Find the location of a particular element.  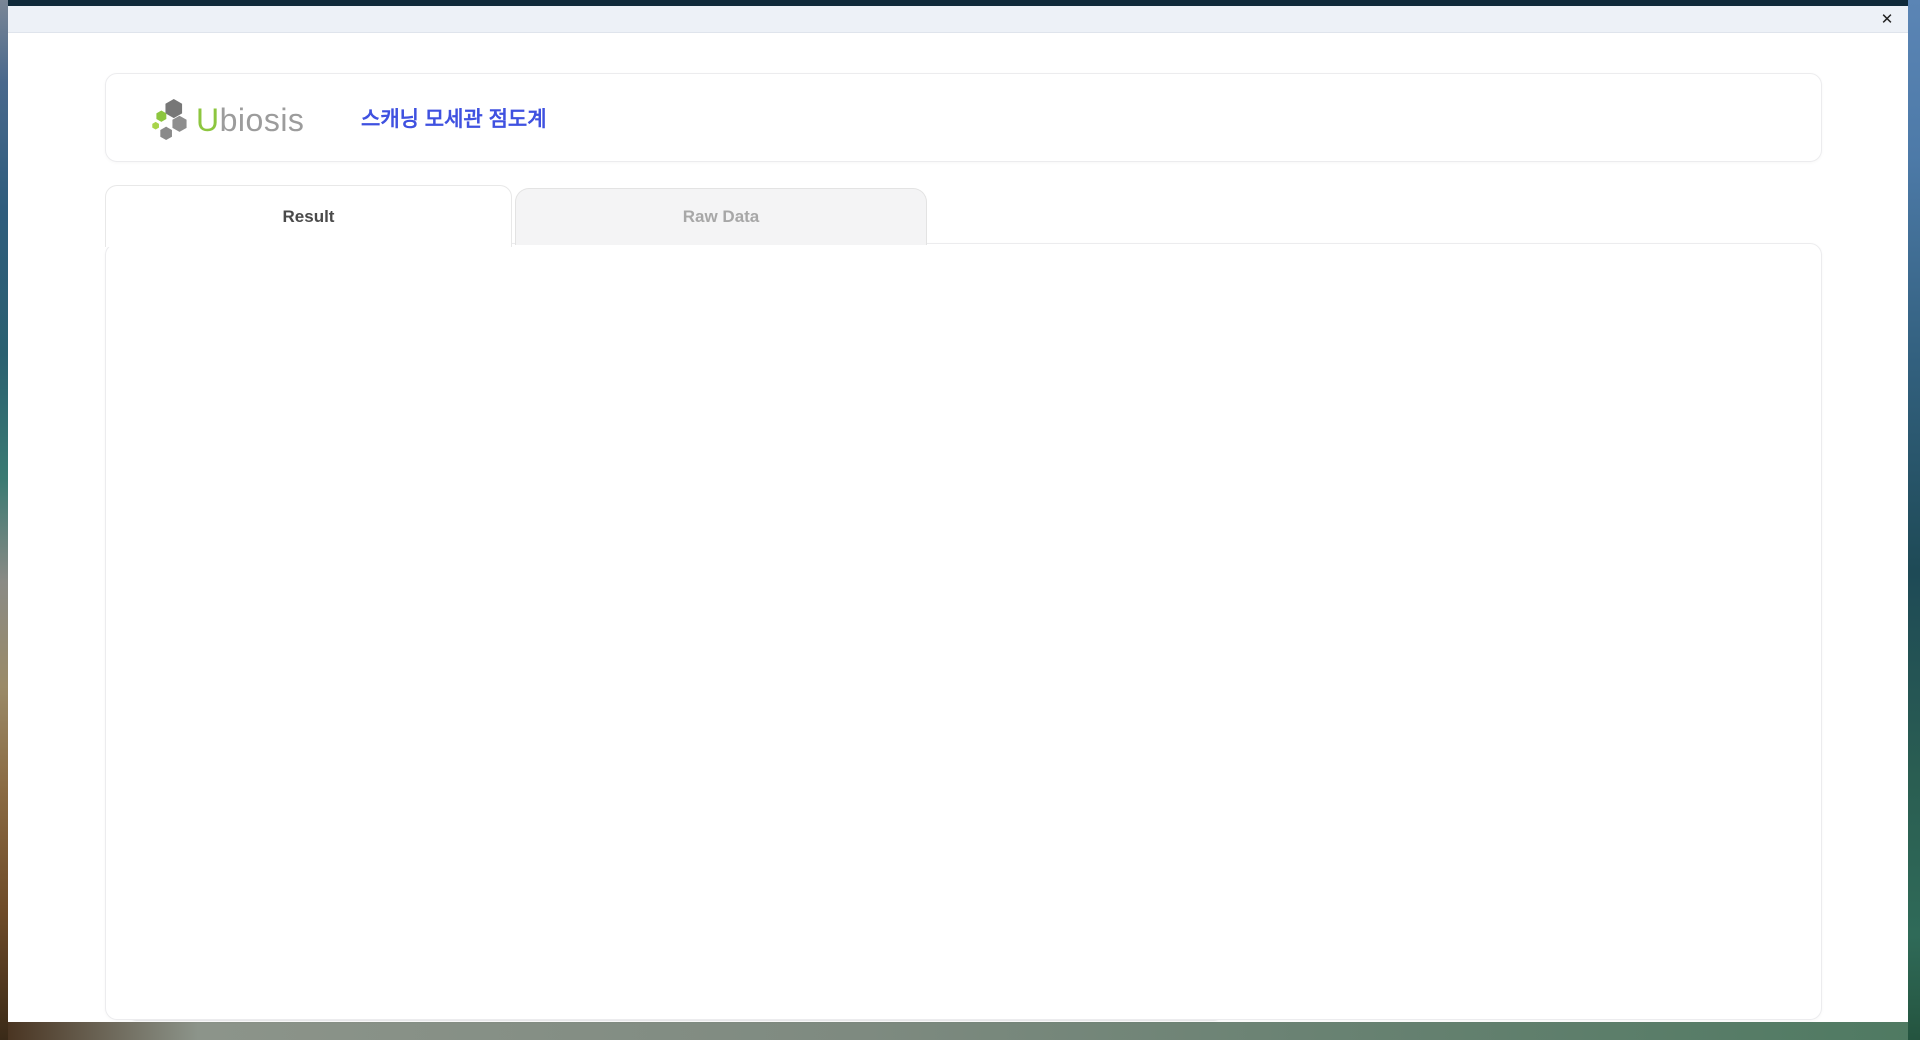

app-subtitle: 스캐닝 모세관 점도계 is located at coordinates (454, 119).